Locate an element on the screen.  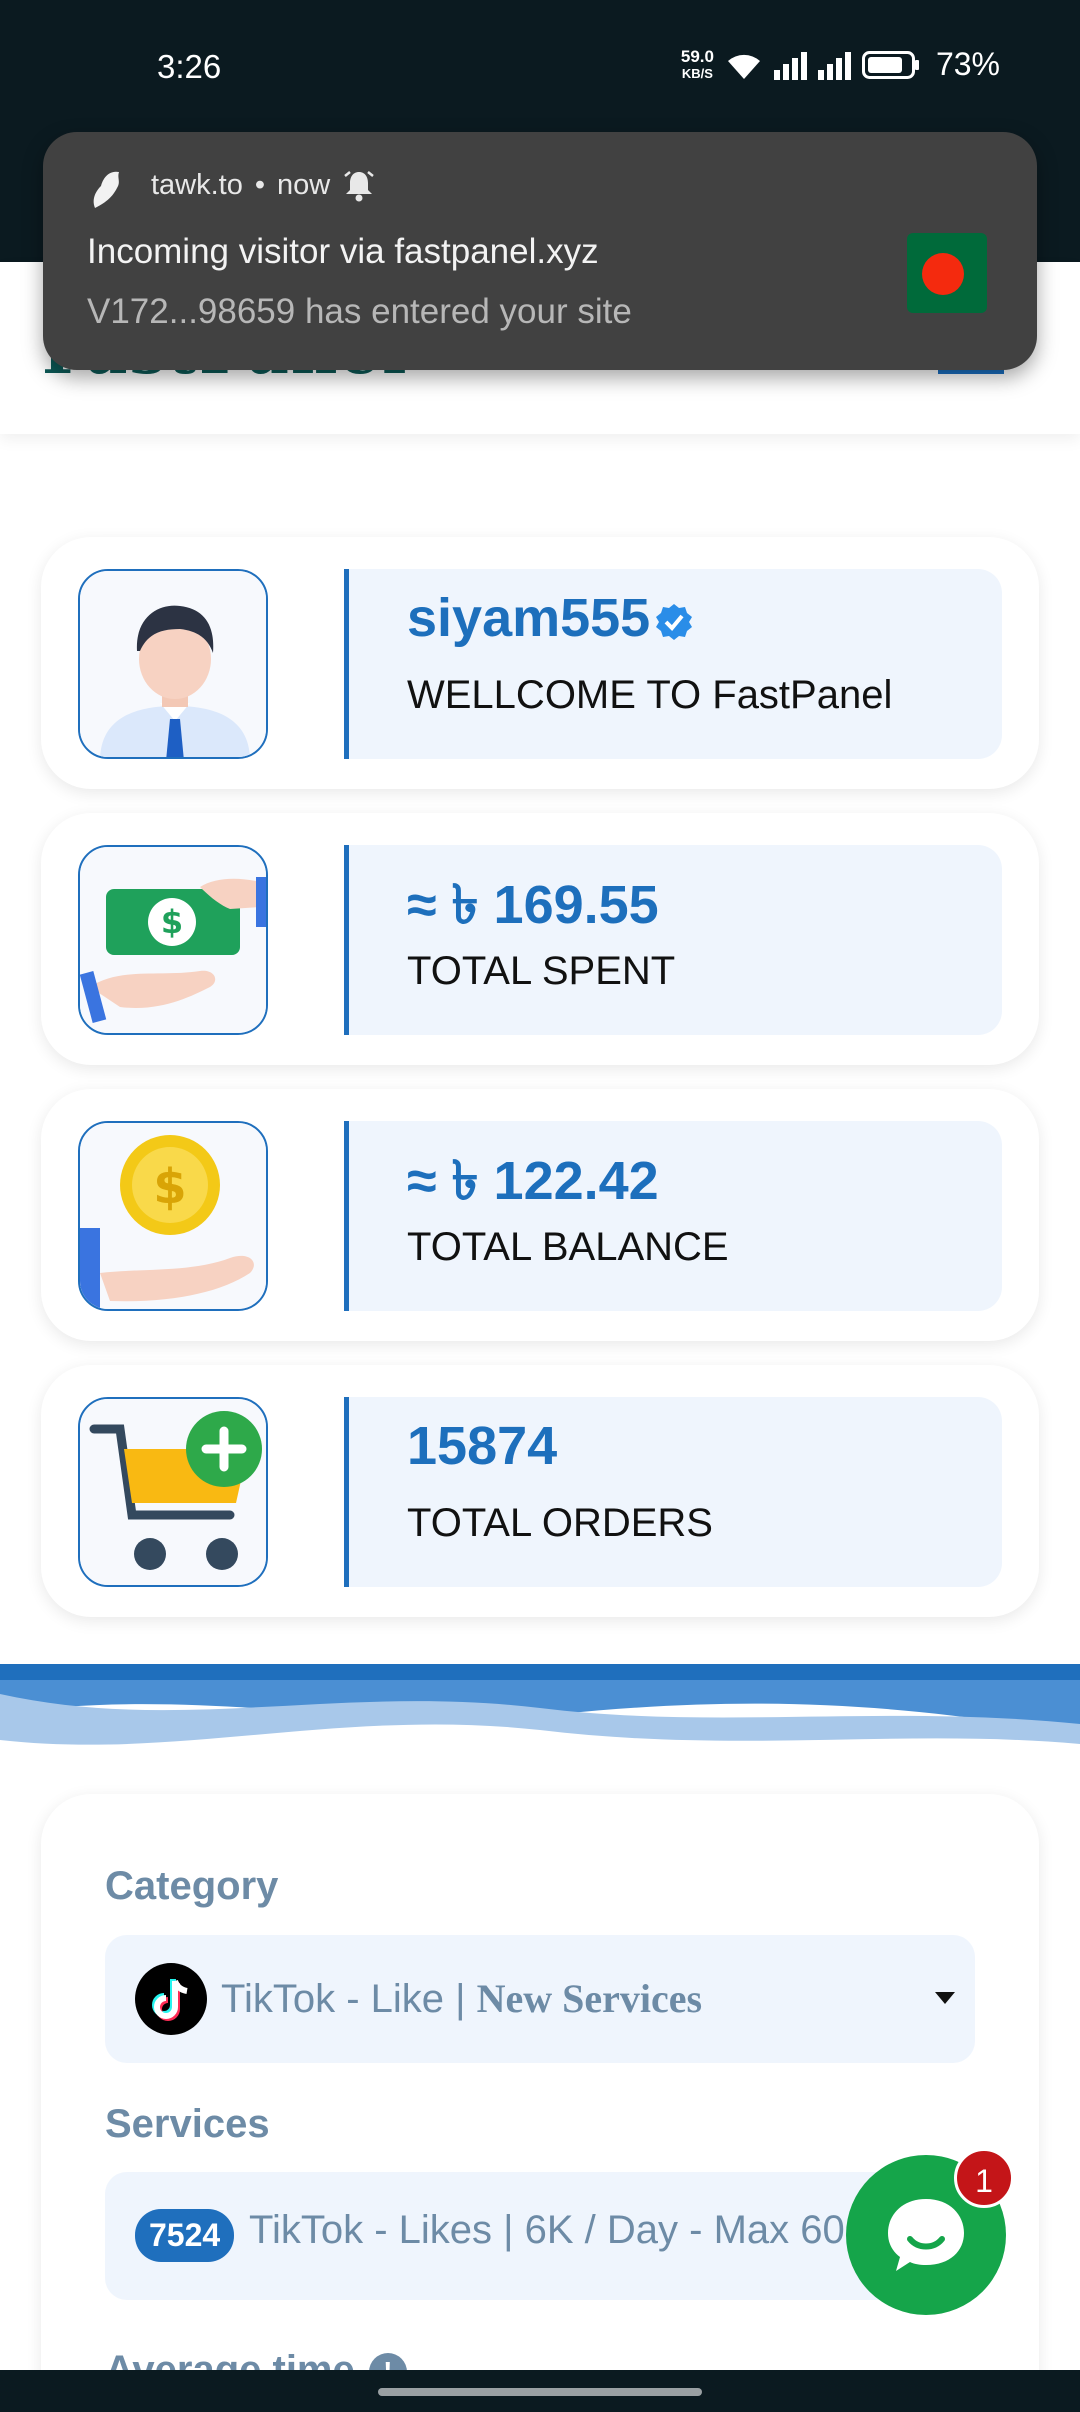
battery-percent: 73% is located at coordinates (967, 64).